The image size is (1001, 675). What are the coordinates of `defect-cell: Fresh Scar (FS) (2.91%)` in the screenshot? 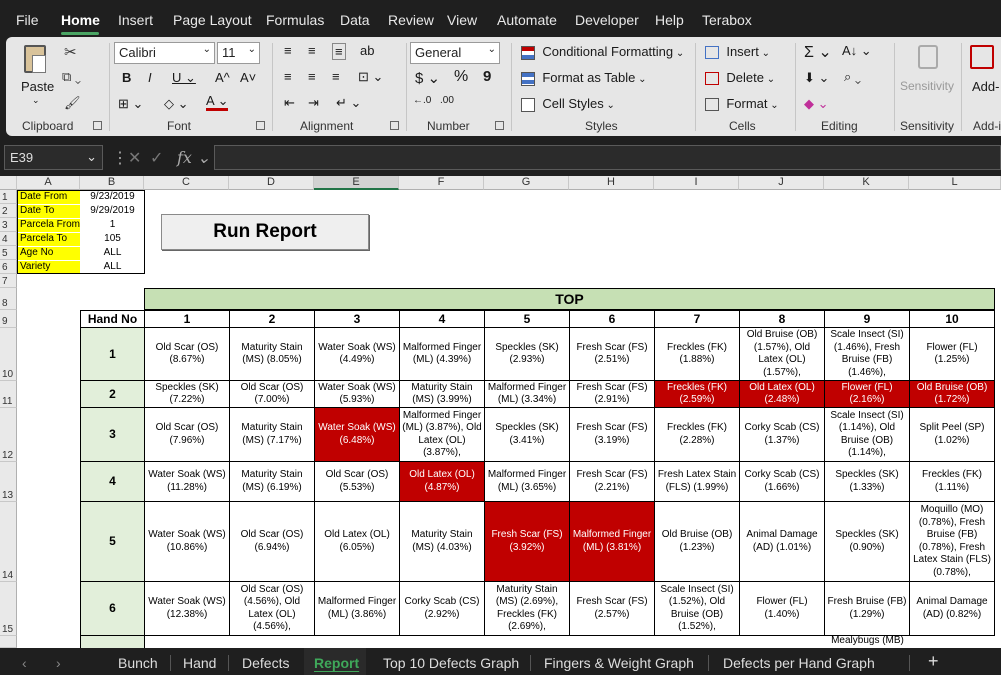 It's located at (612, 394).